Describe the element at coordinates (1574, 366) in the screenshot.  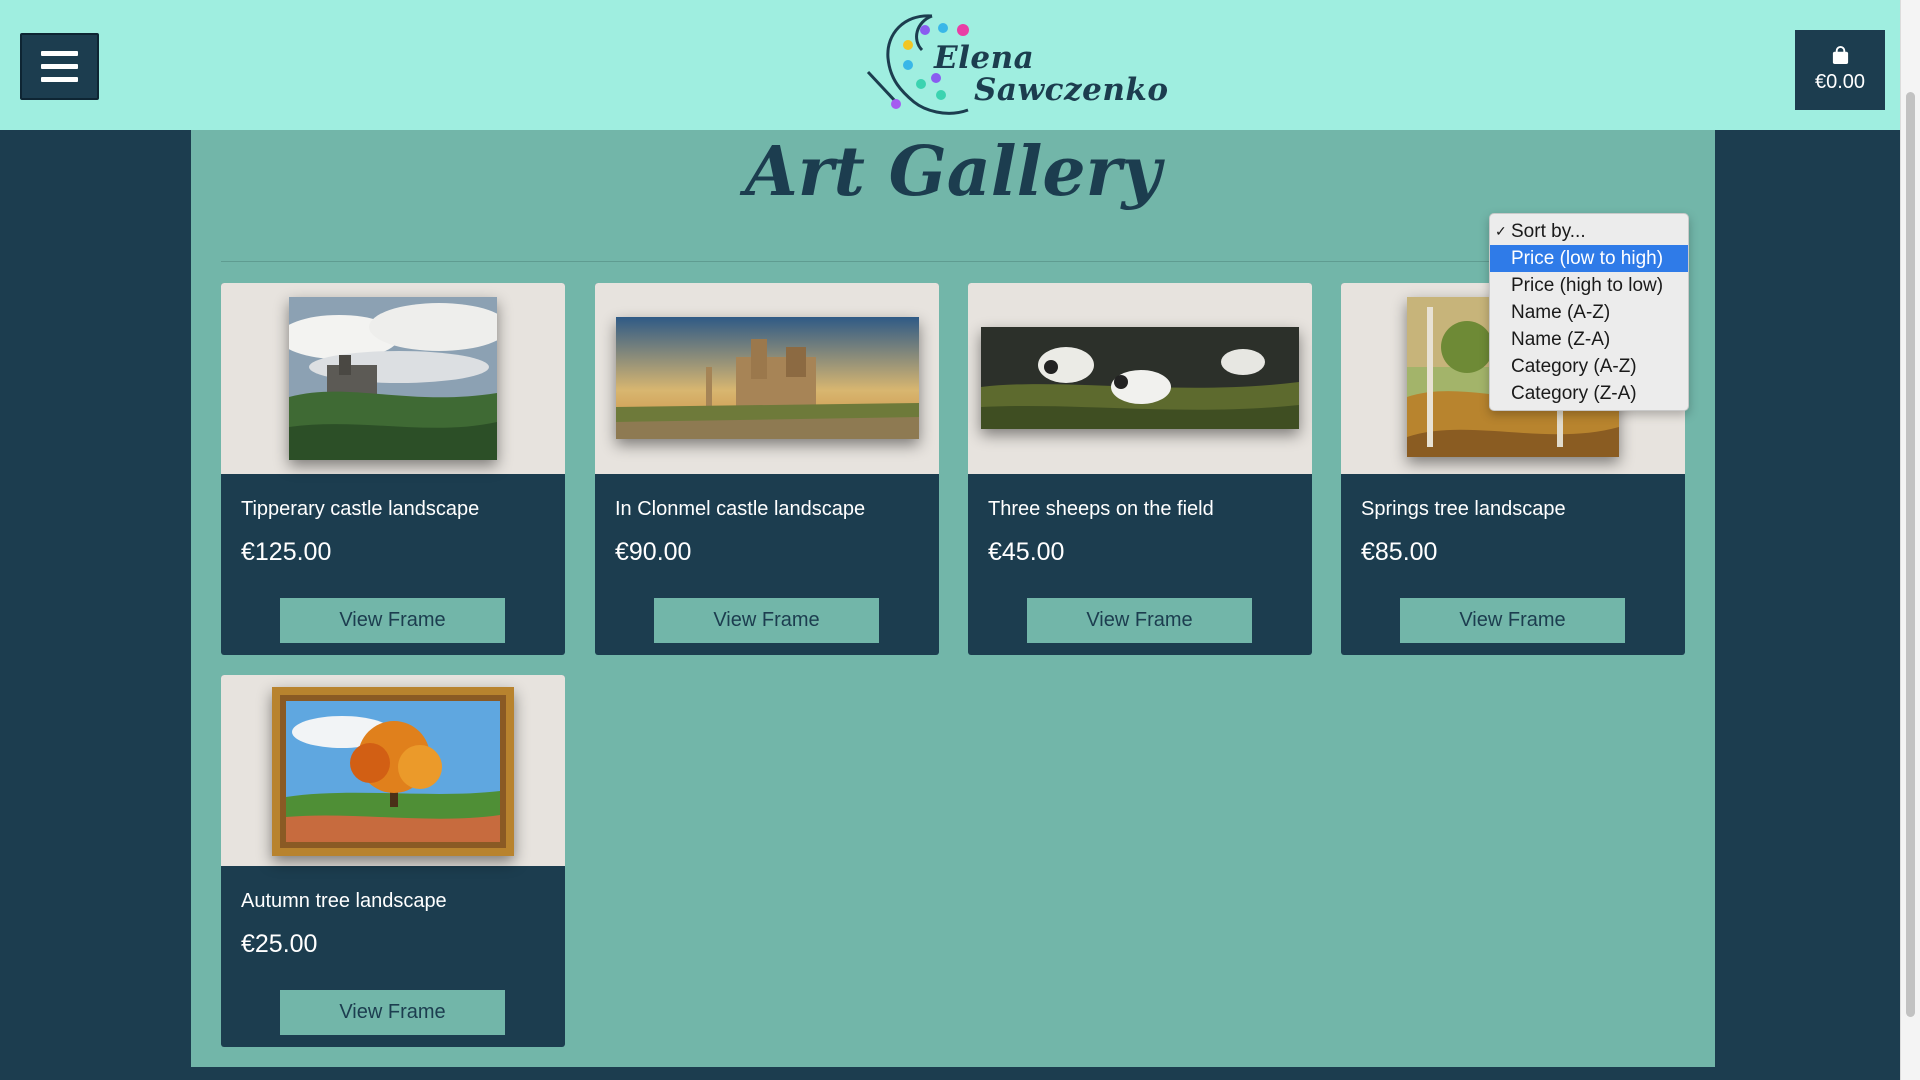
I see `sort-option-label: Category (A-Z)` at that location.